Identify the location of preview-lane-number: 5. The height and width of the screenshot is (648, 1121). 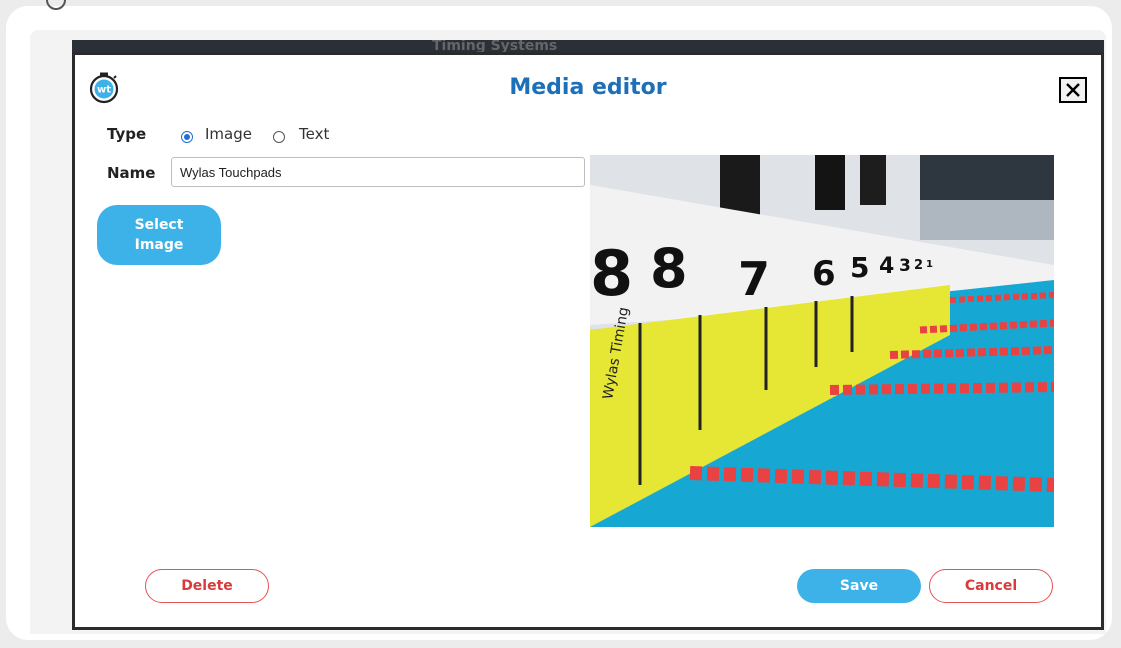
(859, 267).